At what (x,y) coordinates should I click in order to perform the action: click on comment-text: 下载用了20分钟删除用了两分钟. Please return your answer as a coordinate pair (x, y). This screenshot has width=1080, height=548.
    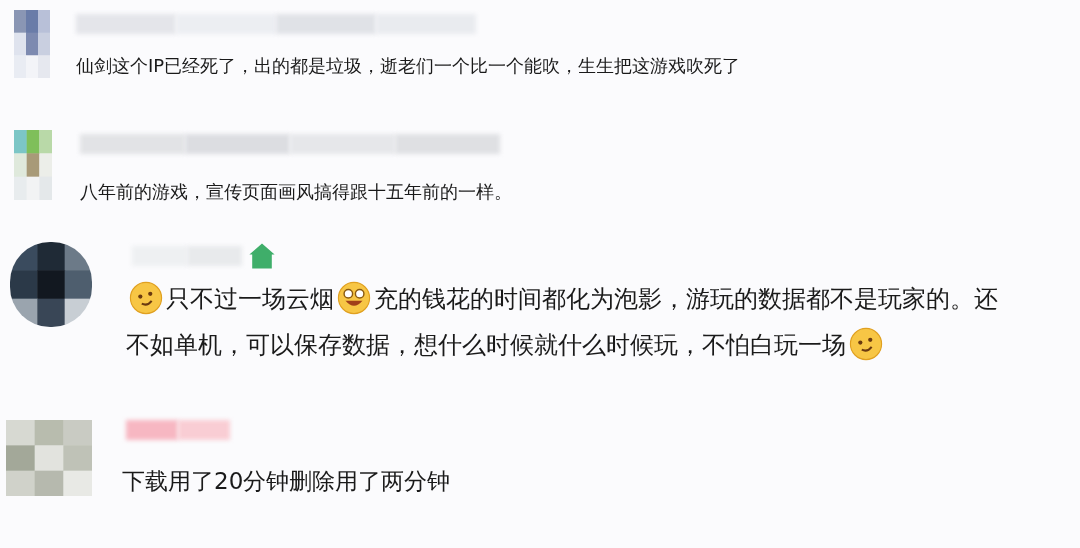
    Looking at the image, I should click on (286, 481).